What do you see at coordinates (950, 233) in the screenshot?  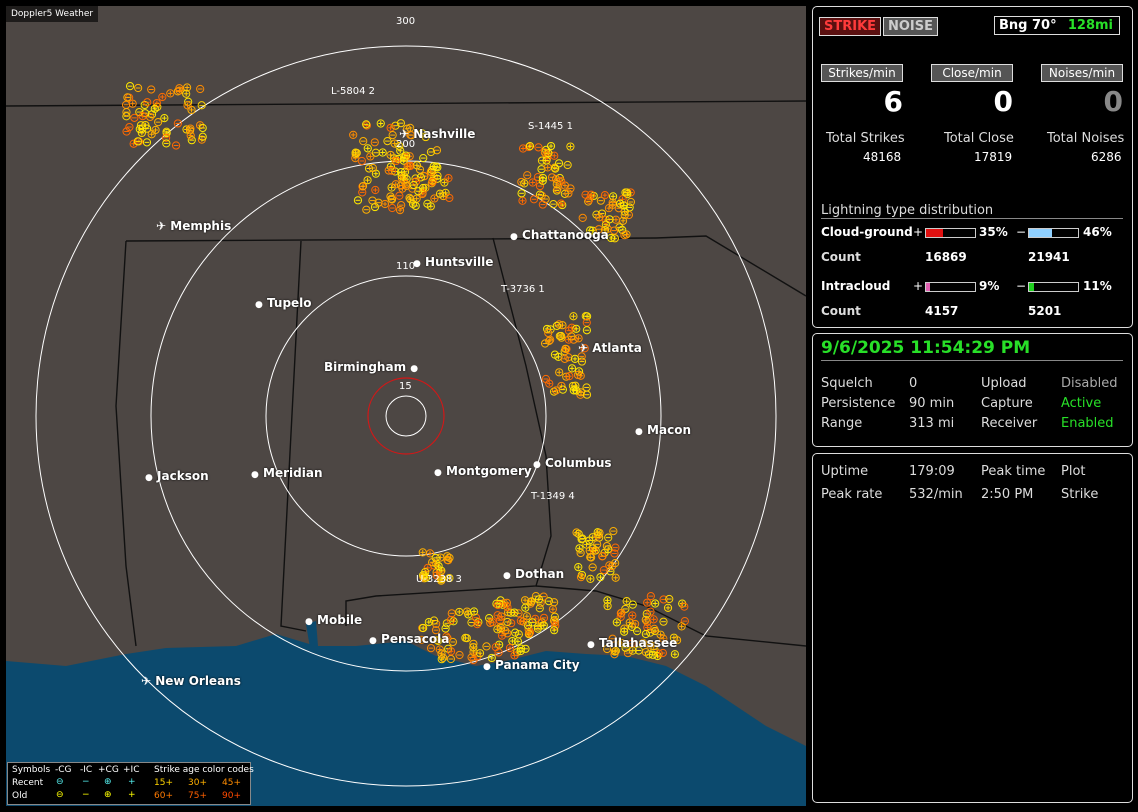 I see `cg-positive-bar` at bounding box center [950, 233].